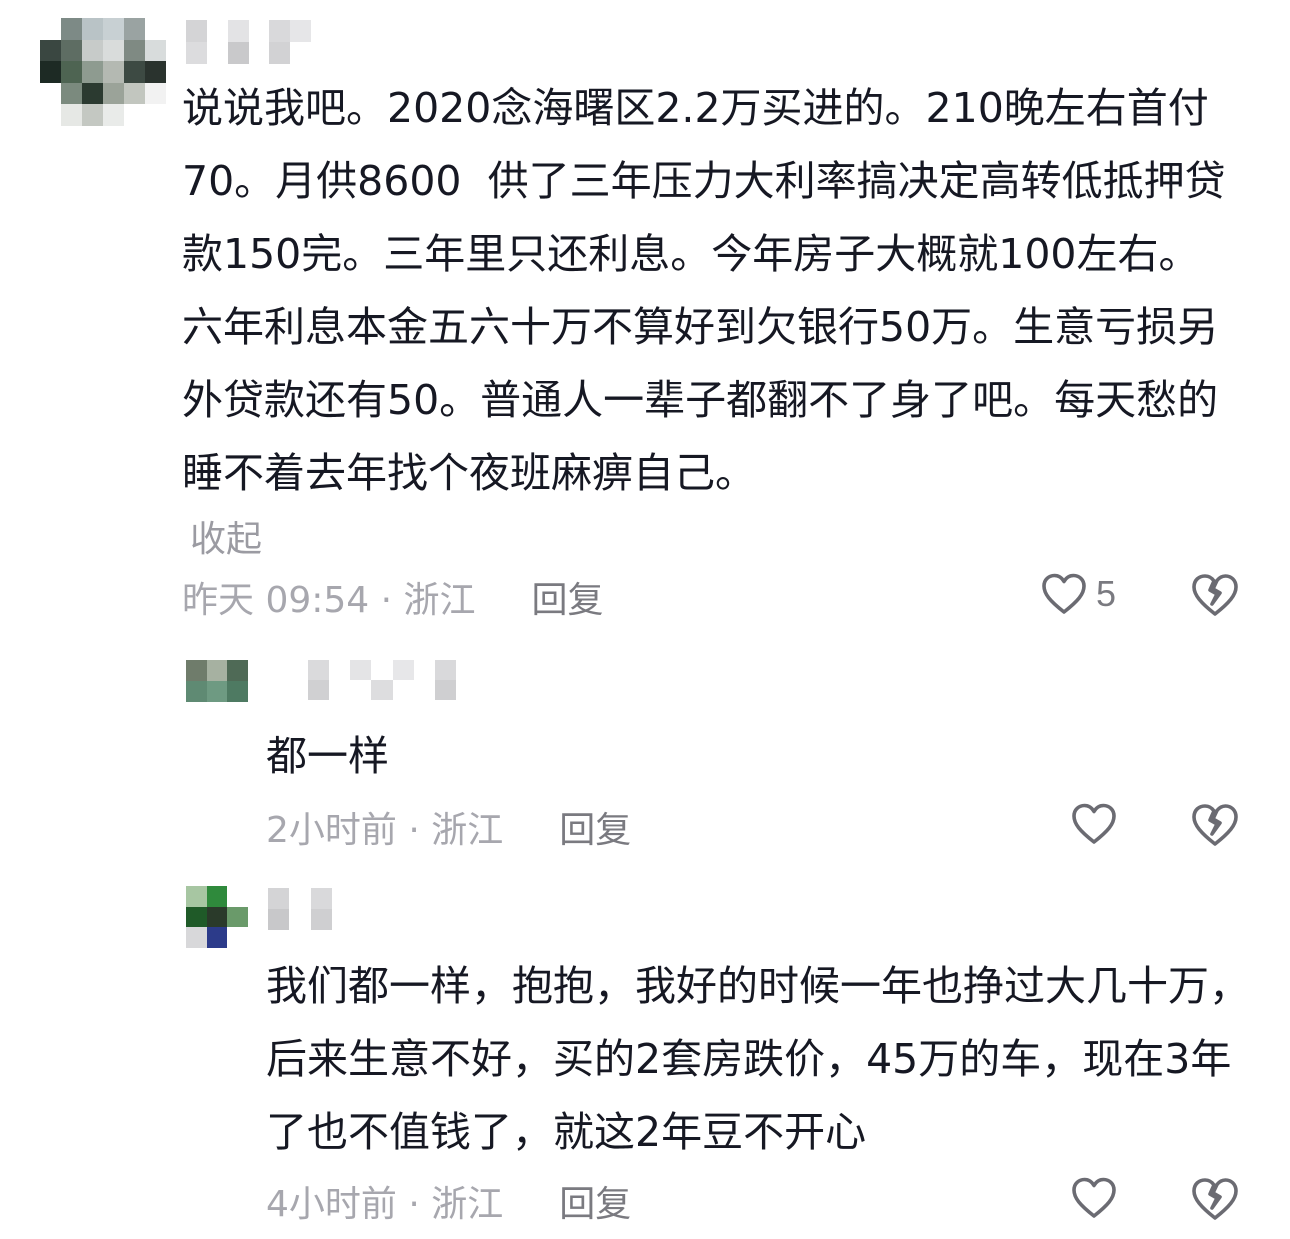 Image resolution: width=1290 pixels, height=1239 pixels. Describe the element at coordinates (226, 536) in the screenshot. I see `collapse-link: 收起` at that location.